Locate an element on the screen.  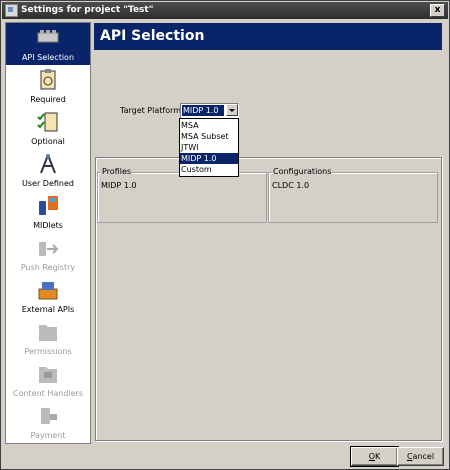
sidebar-item-label: External APIs is located at coordinates (48, 309).